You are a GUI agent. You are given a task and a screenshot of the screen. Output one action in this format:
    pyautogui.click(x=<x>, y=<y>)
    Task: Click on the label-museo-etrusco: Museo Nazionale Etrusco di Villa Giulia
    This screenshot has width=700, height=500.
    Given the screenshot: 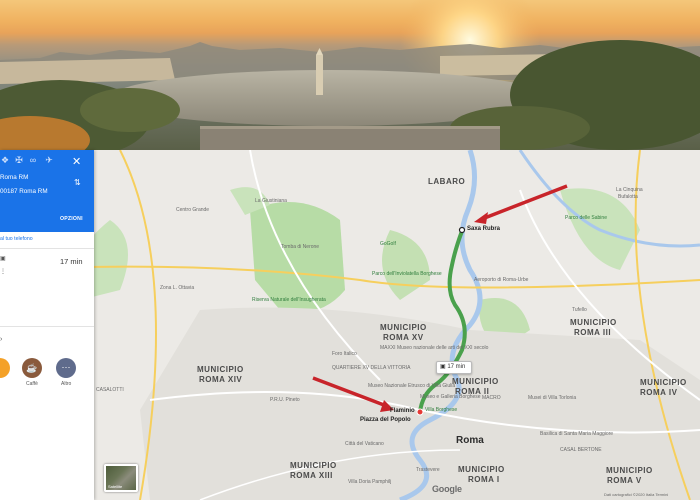 What is the action you would take?
    pyautogui.click(x=412, y=386)
    